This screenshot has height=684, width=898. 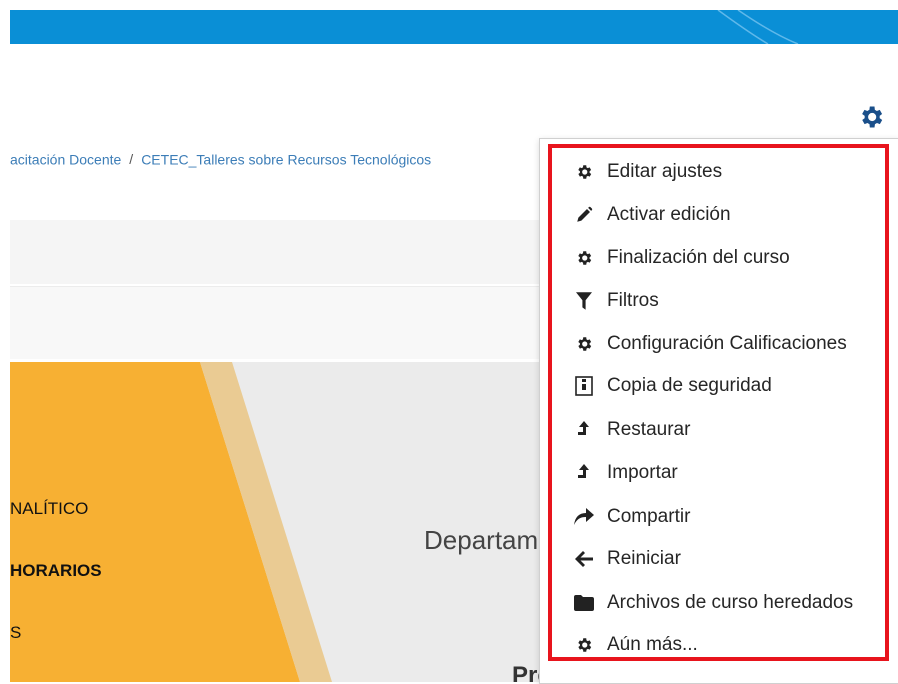 I want to click on breadcrumb-item-capacitacion: acitación Docente, so click(x=65, y=159).